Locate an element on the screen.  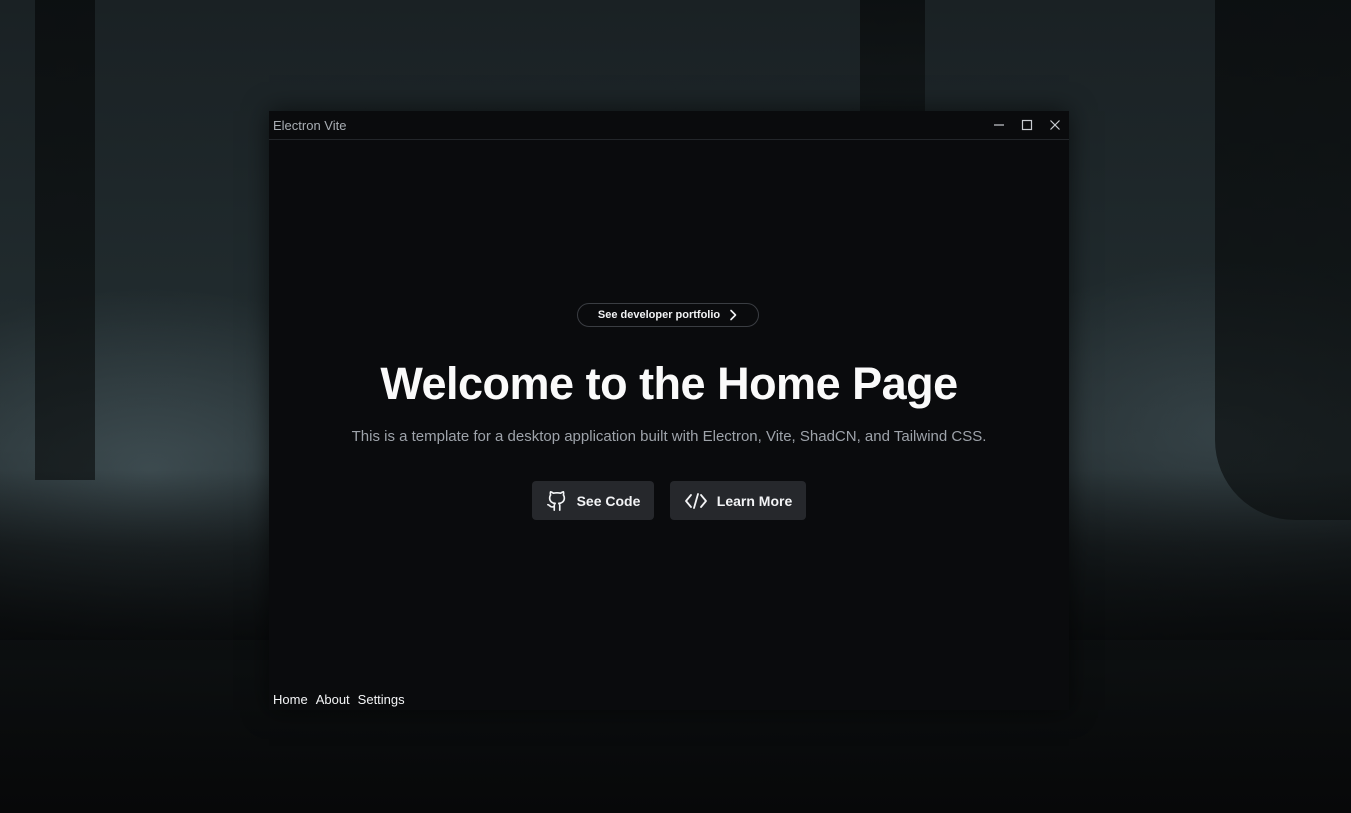
close-button is located at coordinates (1055, 125).